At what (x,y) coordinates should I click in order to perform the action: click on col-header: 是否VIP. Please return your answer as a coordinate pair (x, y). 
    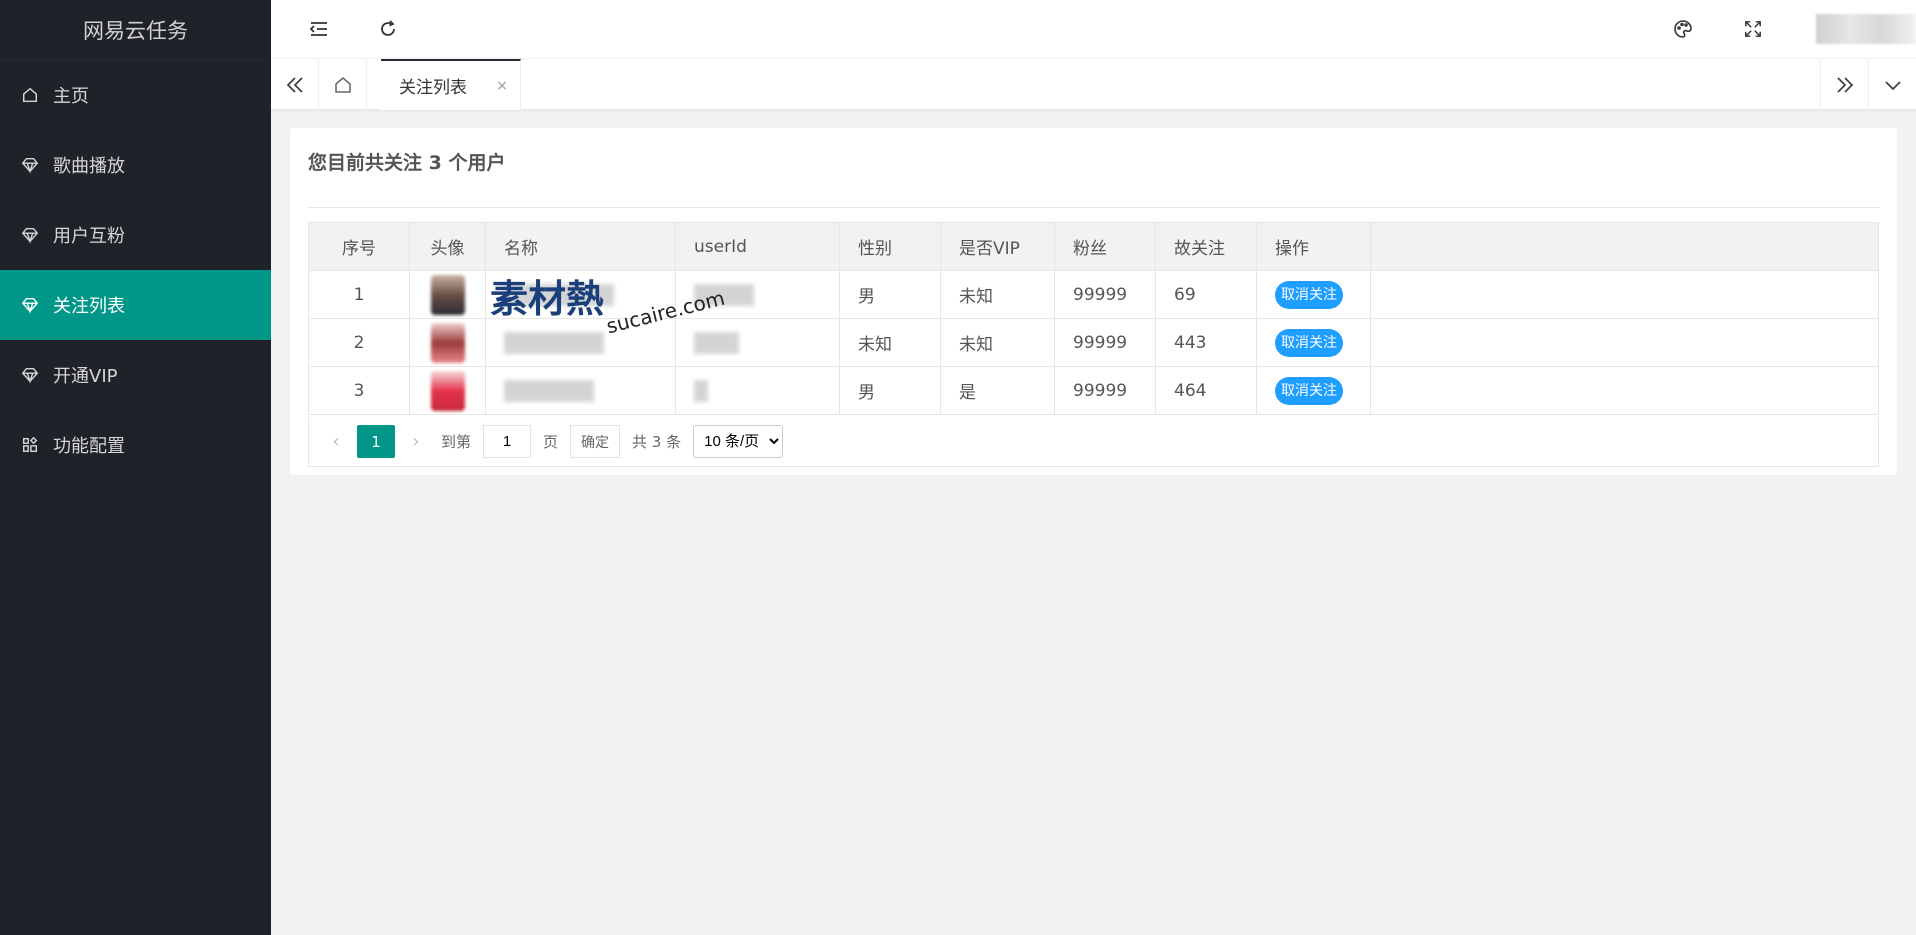
    Looking at the image, I should click on (997, 246).